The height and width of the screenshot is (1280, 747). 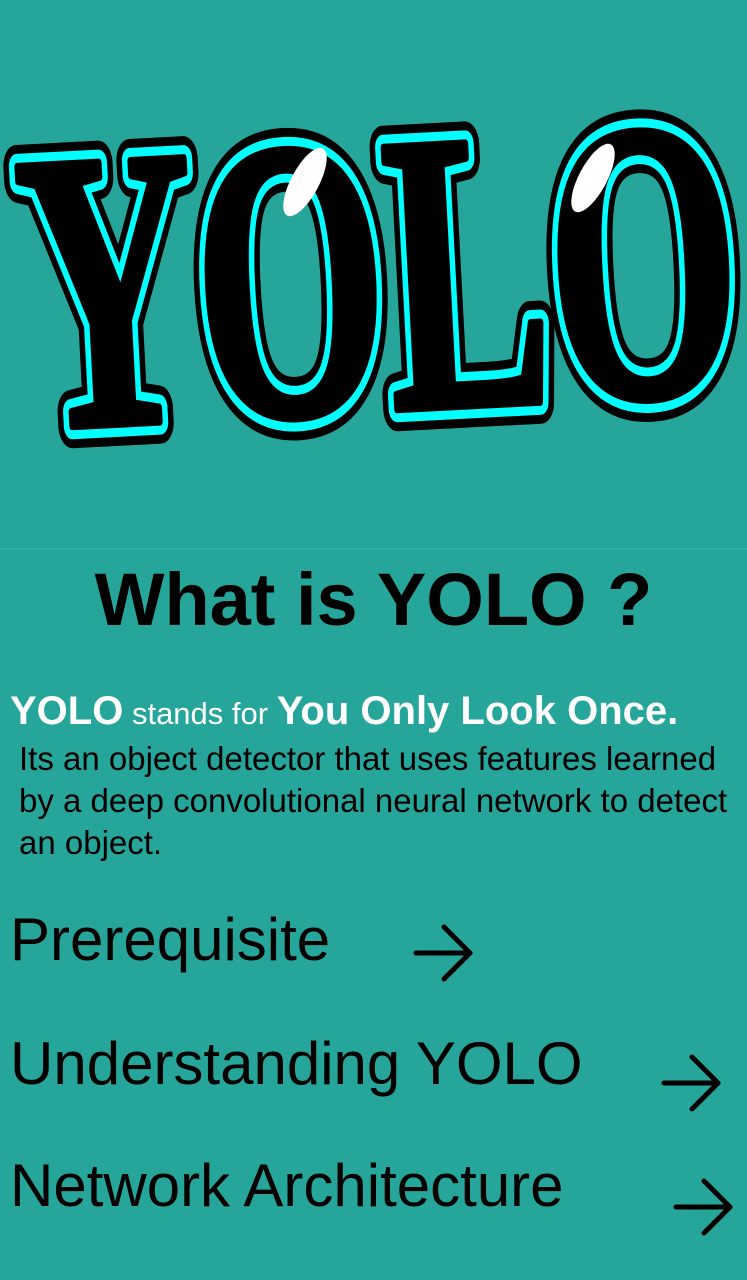 I want to click on nav-item-understanding-yolo: Understanding YOLO, so click(x=375, y=1068).